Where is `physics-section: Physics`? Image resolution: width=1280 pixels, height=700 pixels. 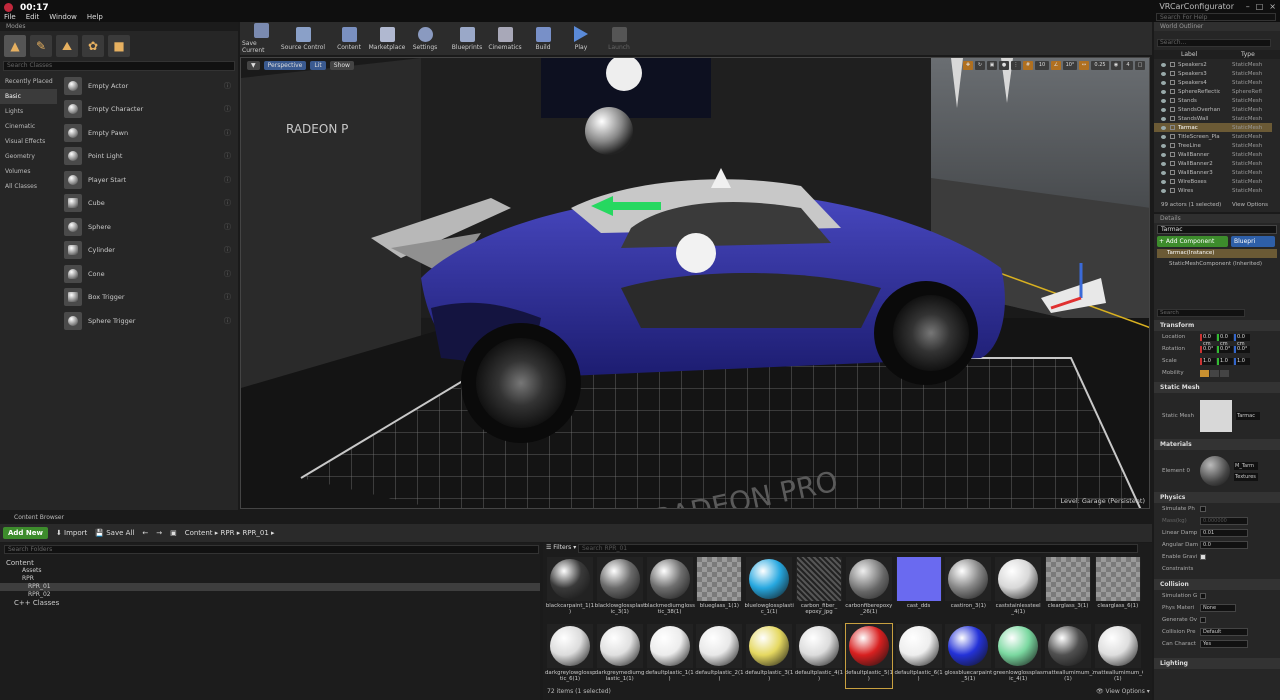 physics-section: Physics is located at coordinates (1217, 497).